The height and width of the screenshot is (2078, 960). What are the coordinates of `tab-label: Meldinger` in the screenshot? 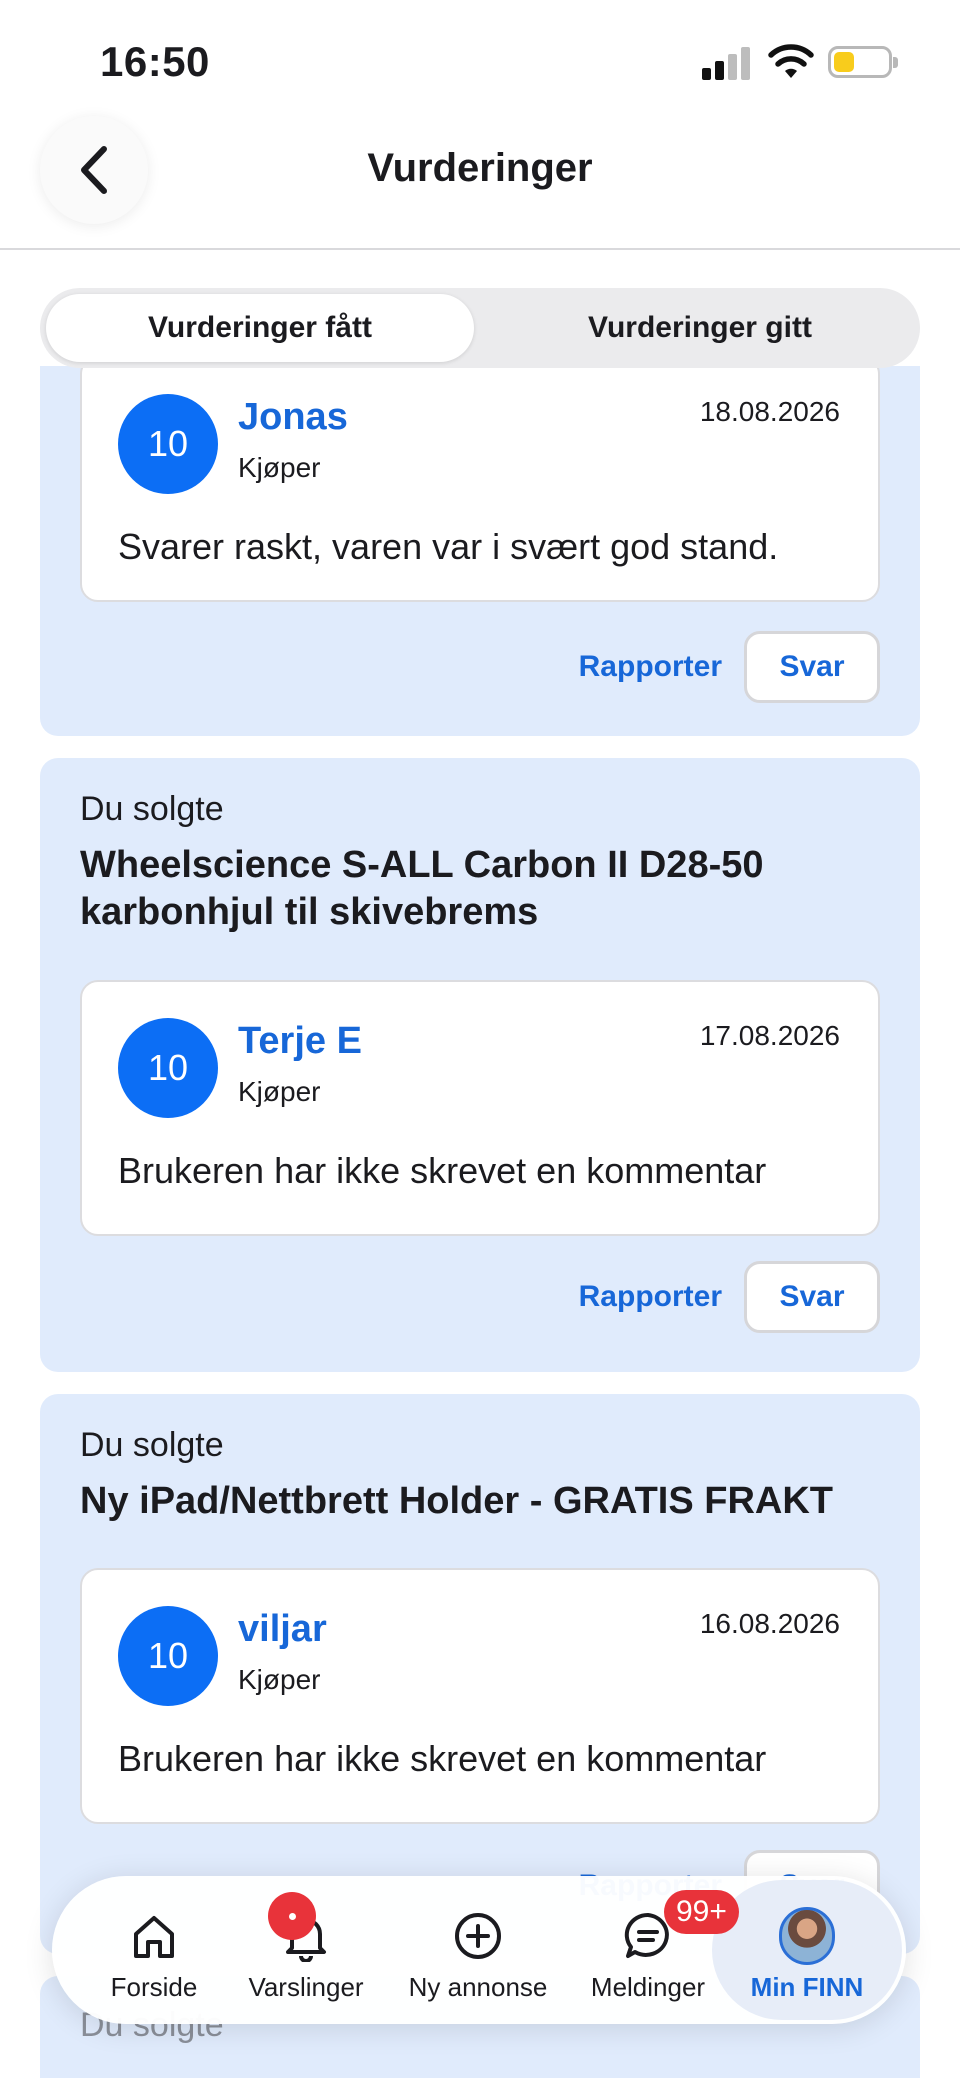 It's located at (648, 1987).